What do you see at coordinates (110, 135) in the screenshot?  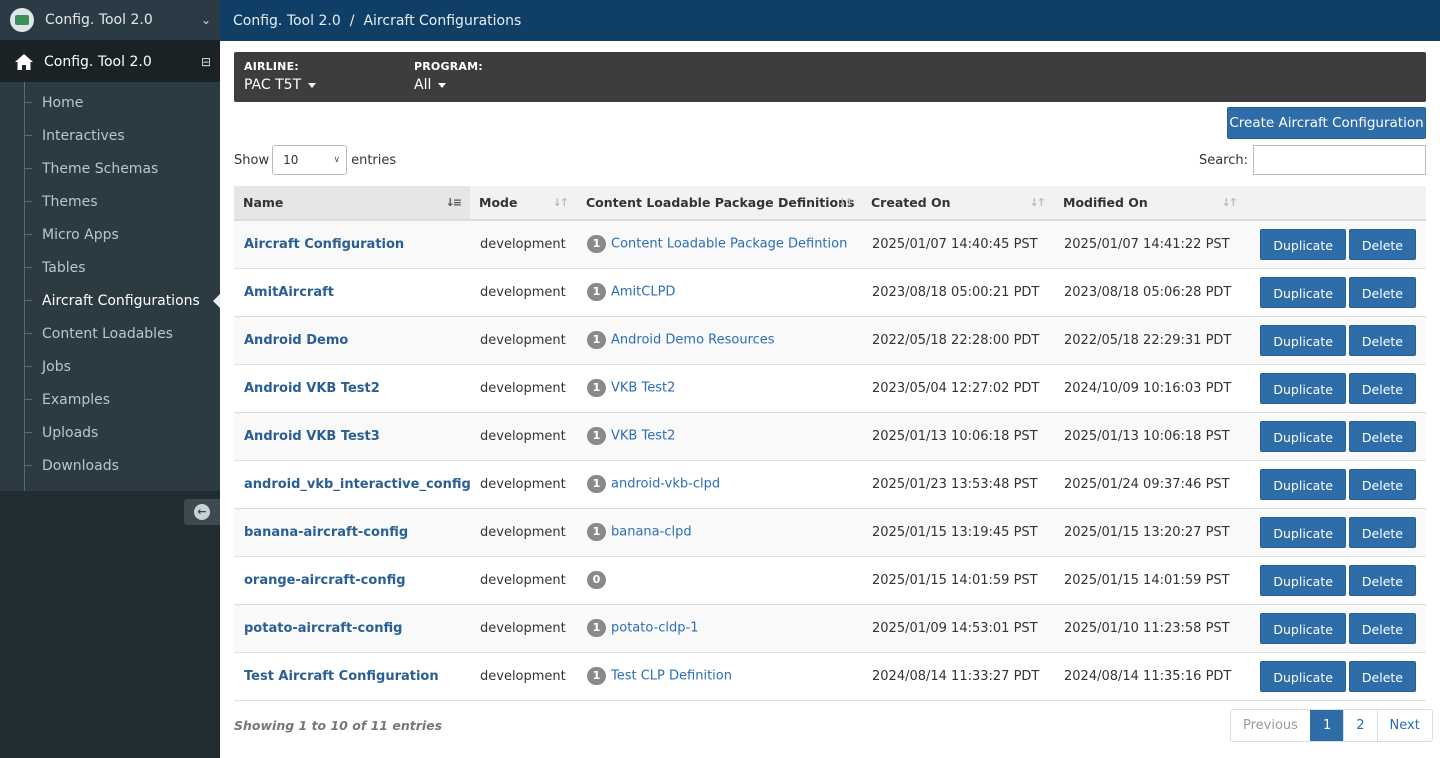 I see `sidebar-item-interactives: Interactives` at bounding box center [110, 135].